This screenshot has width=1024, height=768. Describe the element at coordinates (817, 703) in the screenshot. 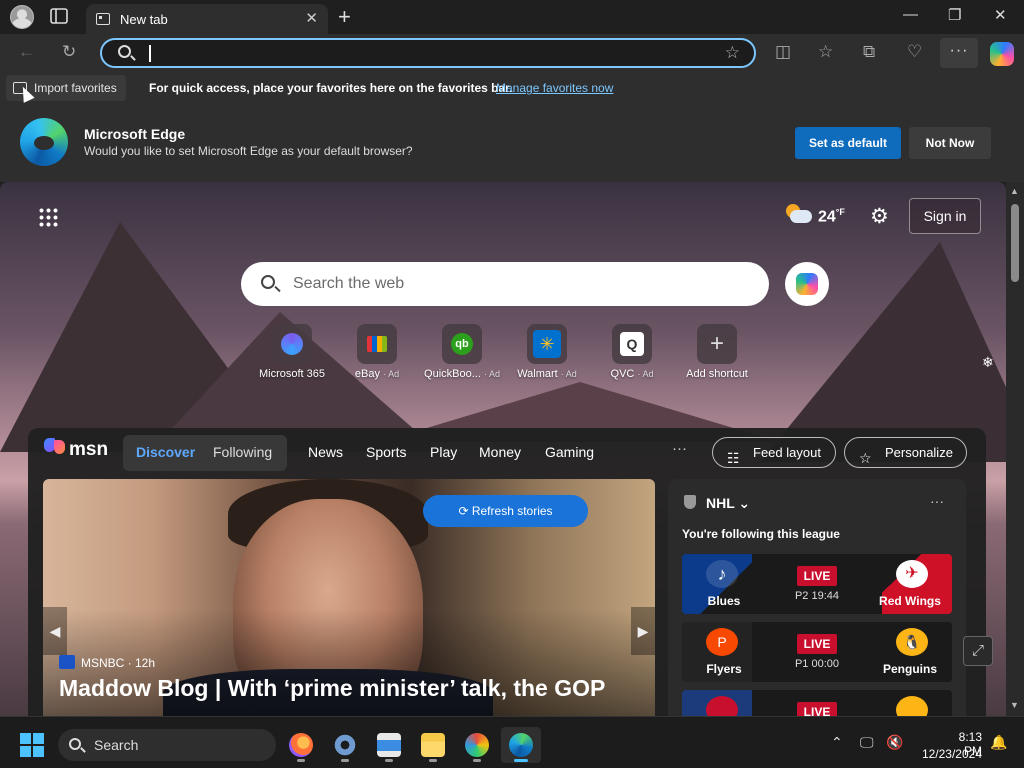

I see `game-row: LIVE` at that location.